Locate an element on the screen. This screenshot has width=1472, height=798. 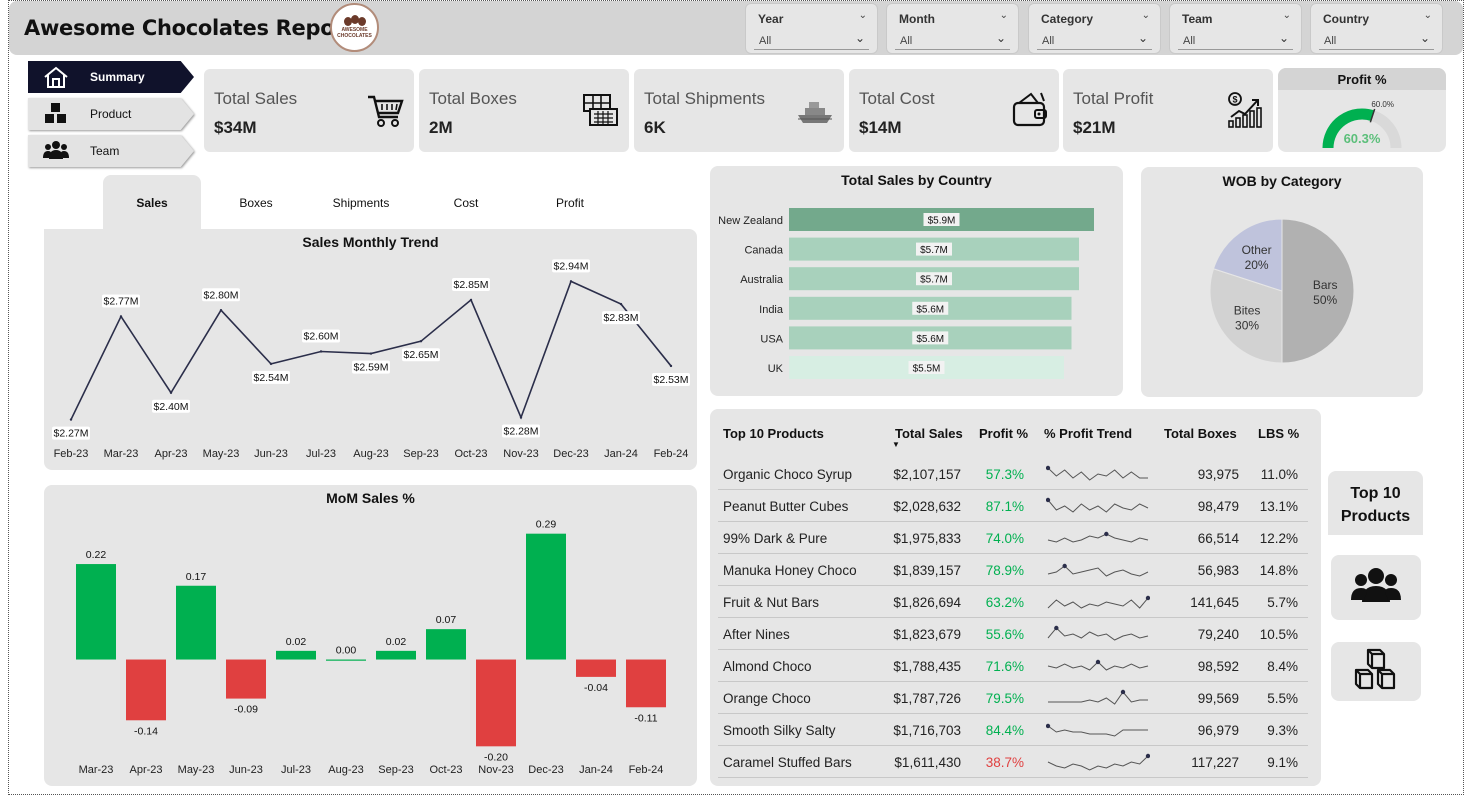
kpi-title: Total Boxes is located at coordinates (473, 98).